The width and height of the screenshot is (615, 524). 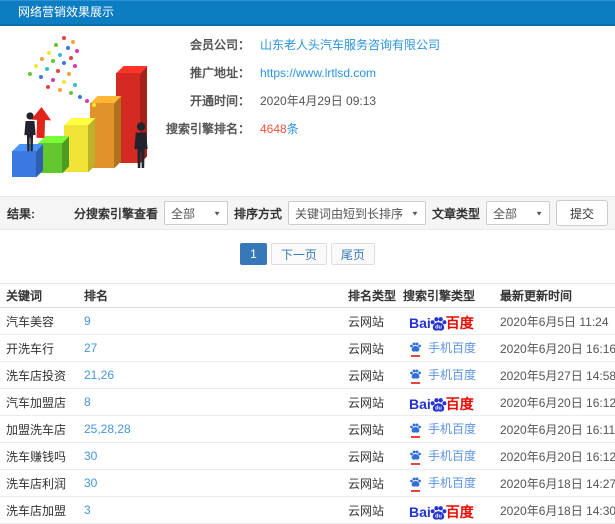 What do you see at coordinates (210, 375) in the screenshot?
I see `rank-cell: 21,26` at bounding box center [210, 375].